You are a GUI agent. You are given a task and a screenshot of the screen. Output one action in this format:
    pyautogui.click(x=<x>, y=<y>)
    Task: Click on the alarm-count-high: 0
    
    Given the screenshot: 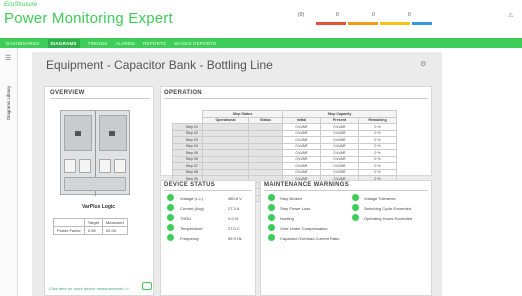 What is the action you would take?
    pyautogui.click(x=337, y=15)
    